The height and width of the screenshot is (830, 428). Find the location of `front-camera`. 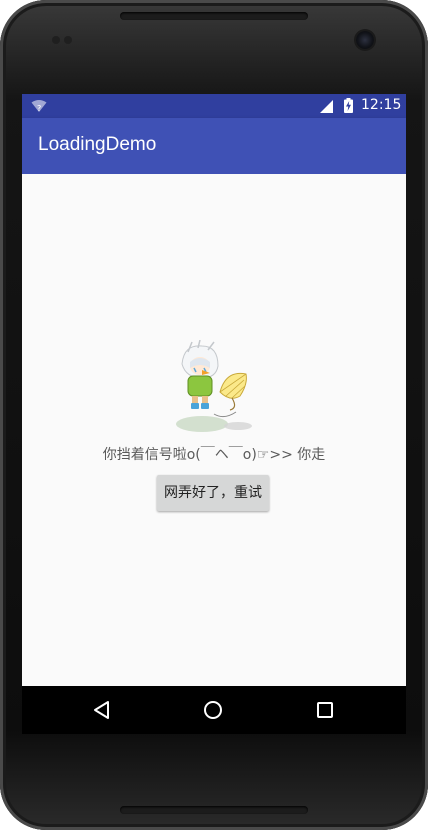

front-camera is located at coordinates (365, 40).